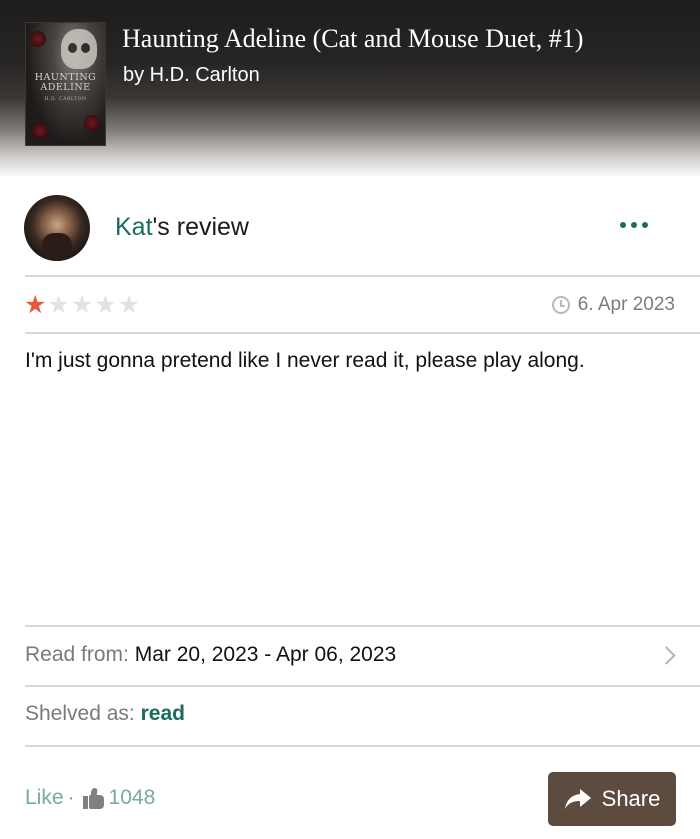 The width and height of the screenshot is (700, 839). What do you see at coordinates (623, 225) in the screenshot?
I see `more-options-icon` at bounding box center [623, 225].